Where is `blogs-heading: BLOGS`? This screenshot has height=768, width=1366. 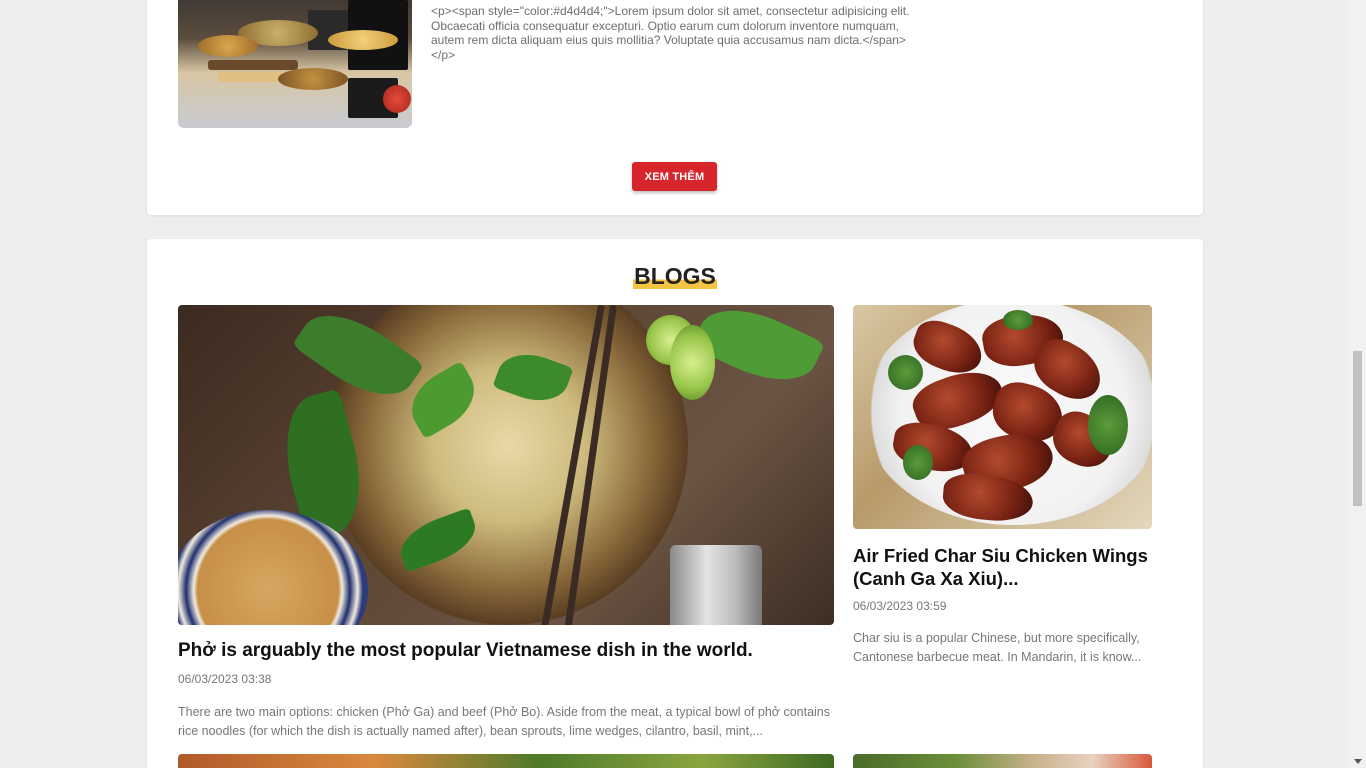
blogs-heading: BLOGS is located at coordinates (675, 276).